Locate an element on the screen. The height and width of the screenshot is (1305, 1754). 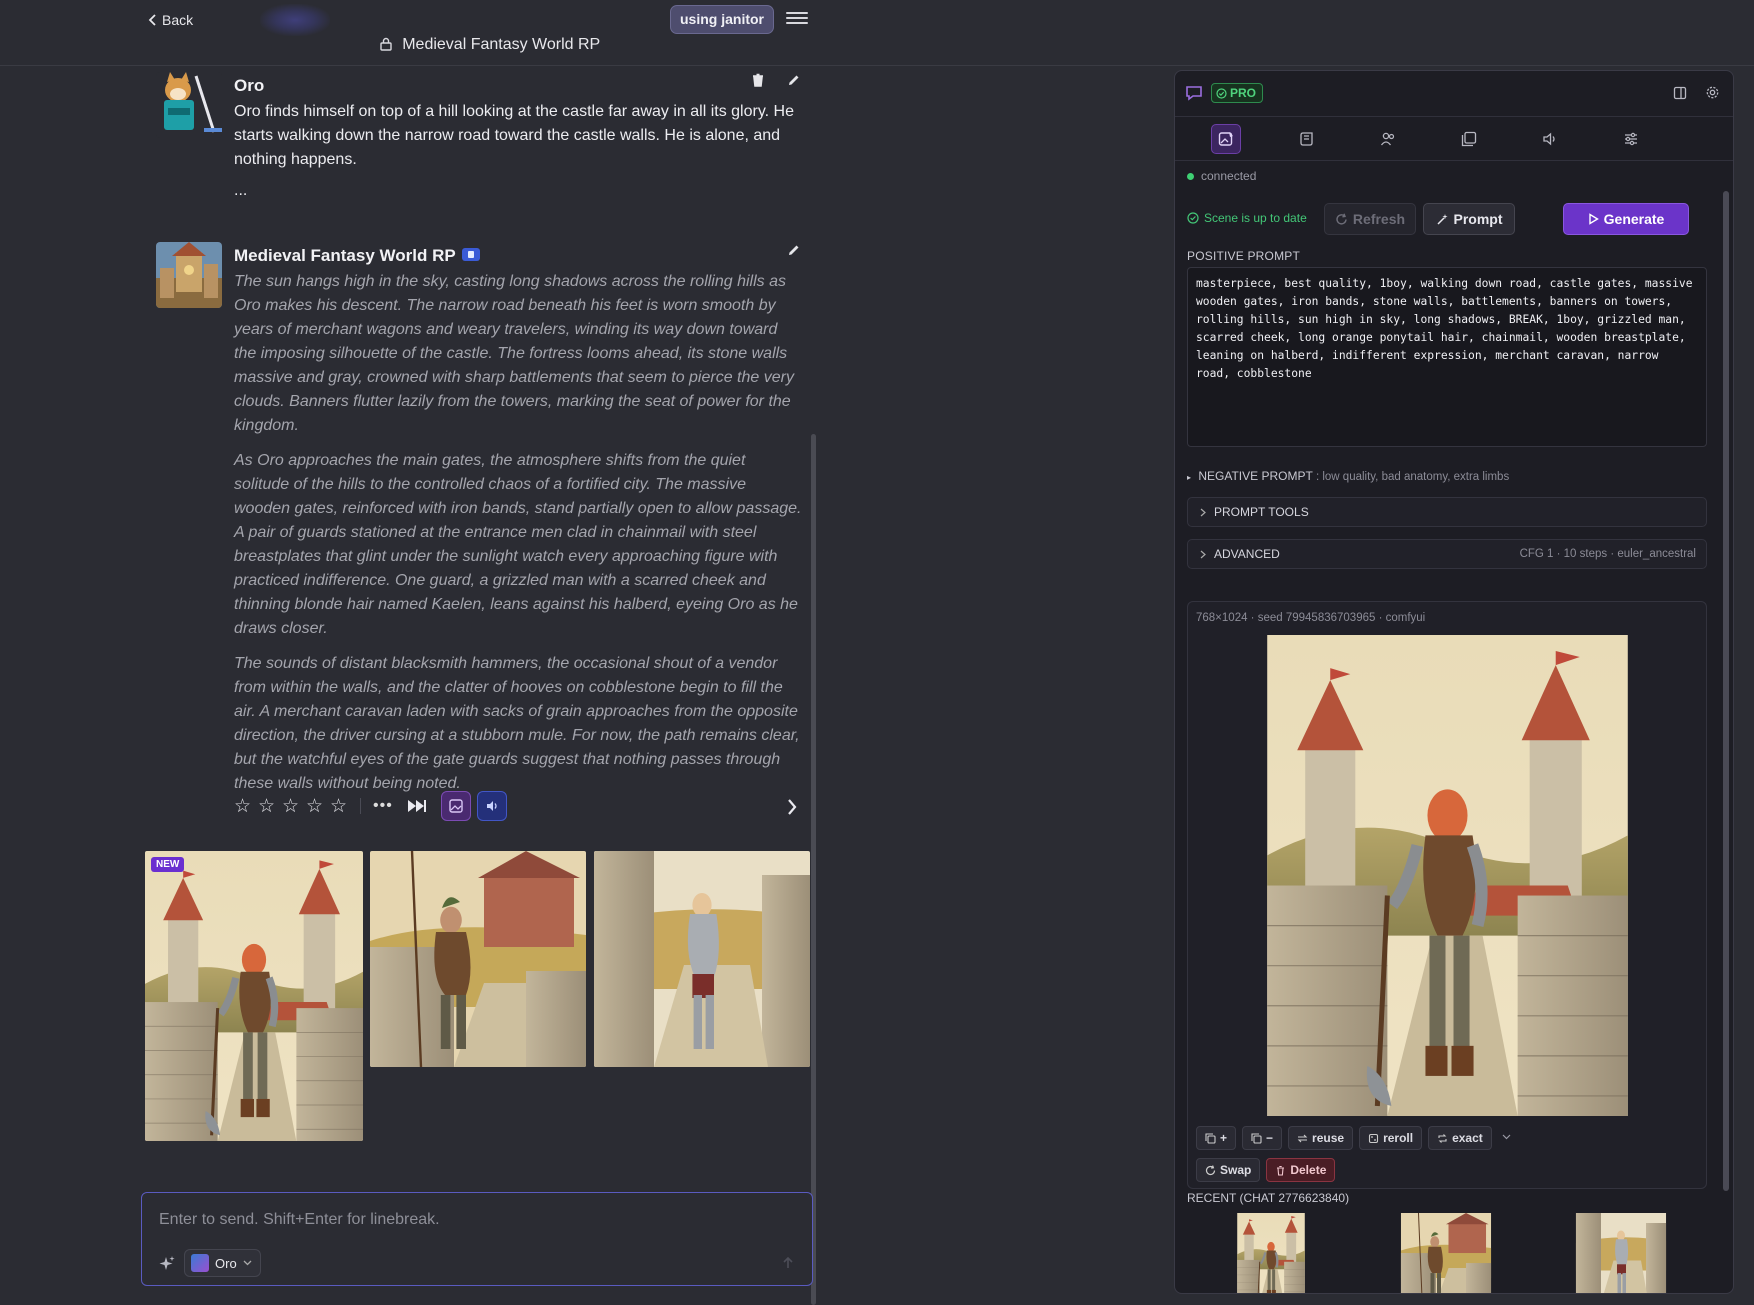
negative-prompt-label: NEGATIVE PROMPT is located at coordinates (1255, 476).